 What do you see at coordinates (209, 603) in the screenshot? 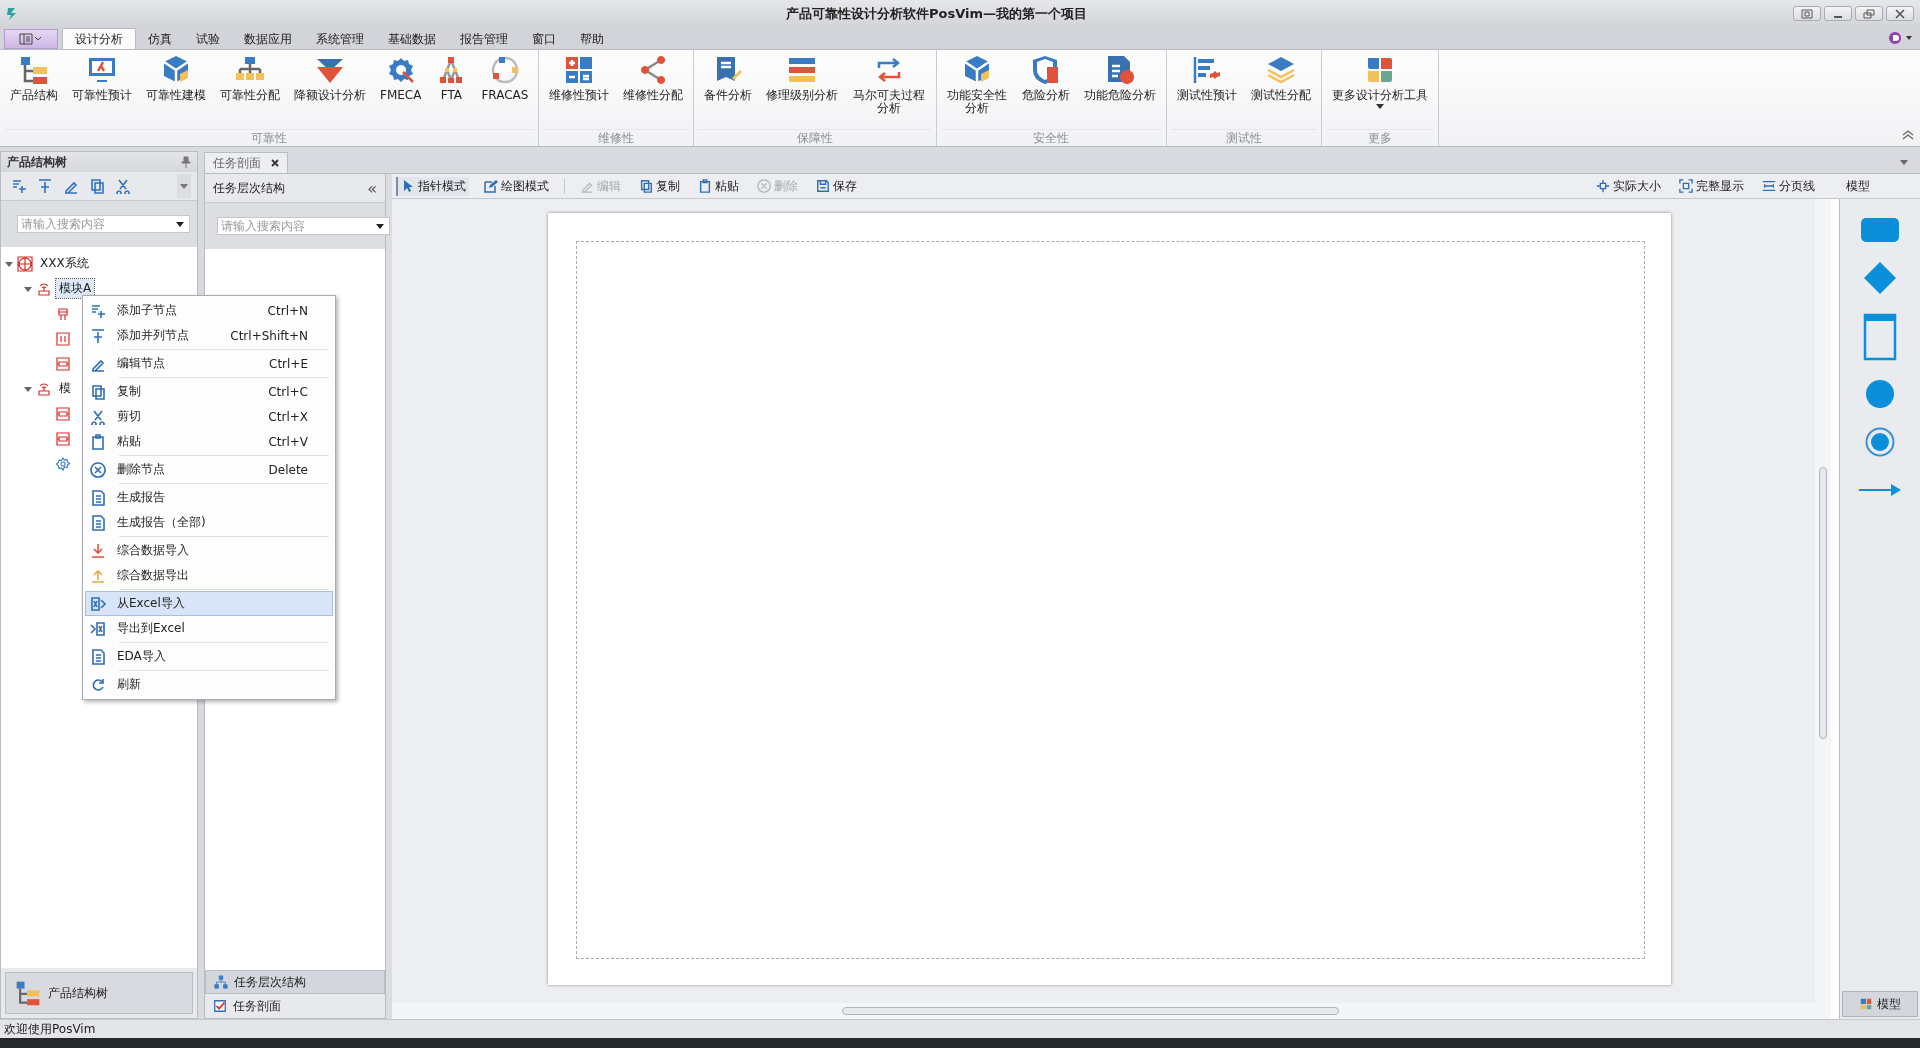
I see `menu-item: 从Excel导入` at bounding box center [209, 603].